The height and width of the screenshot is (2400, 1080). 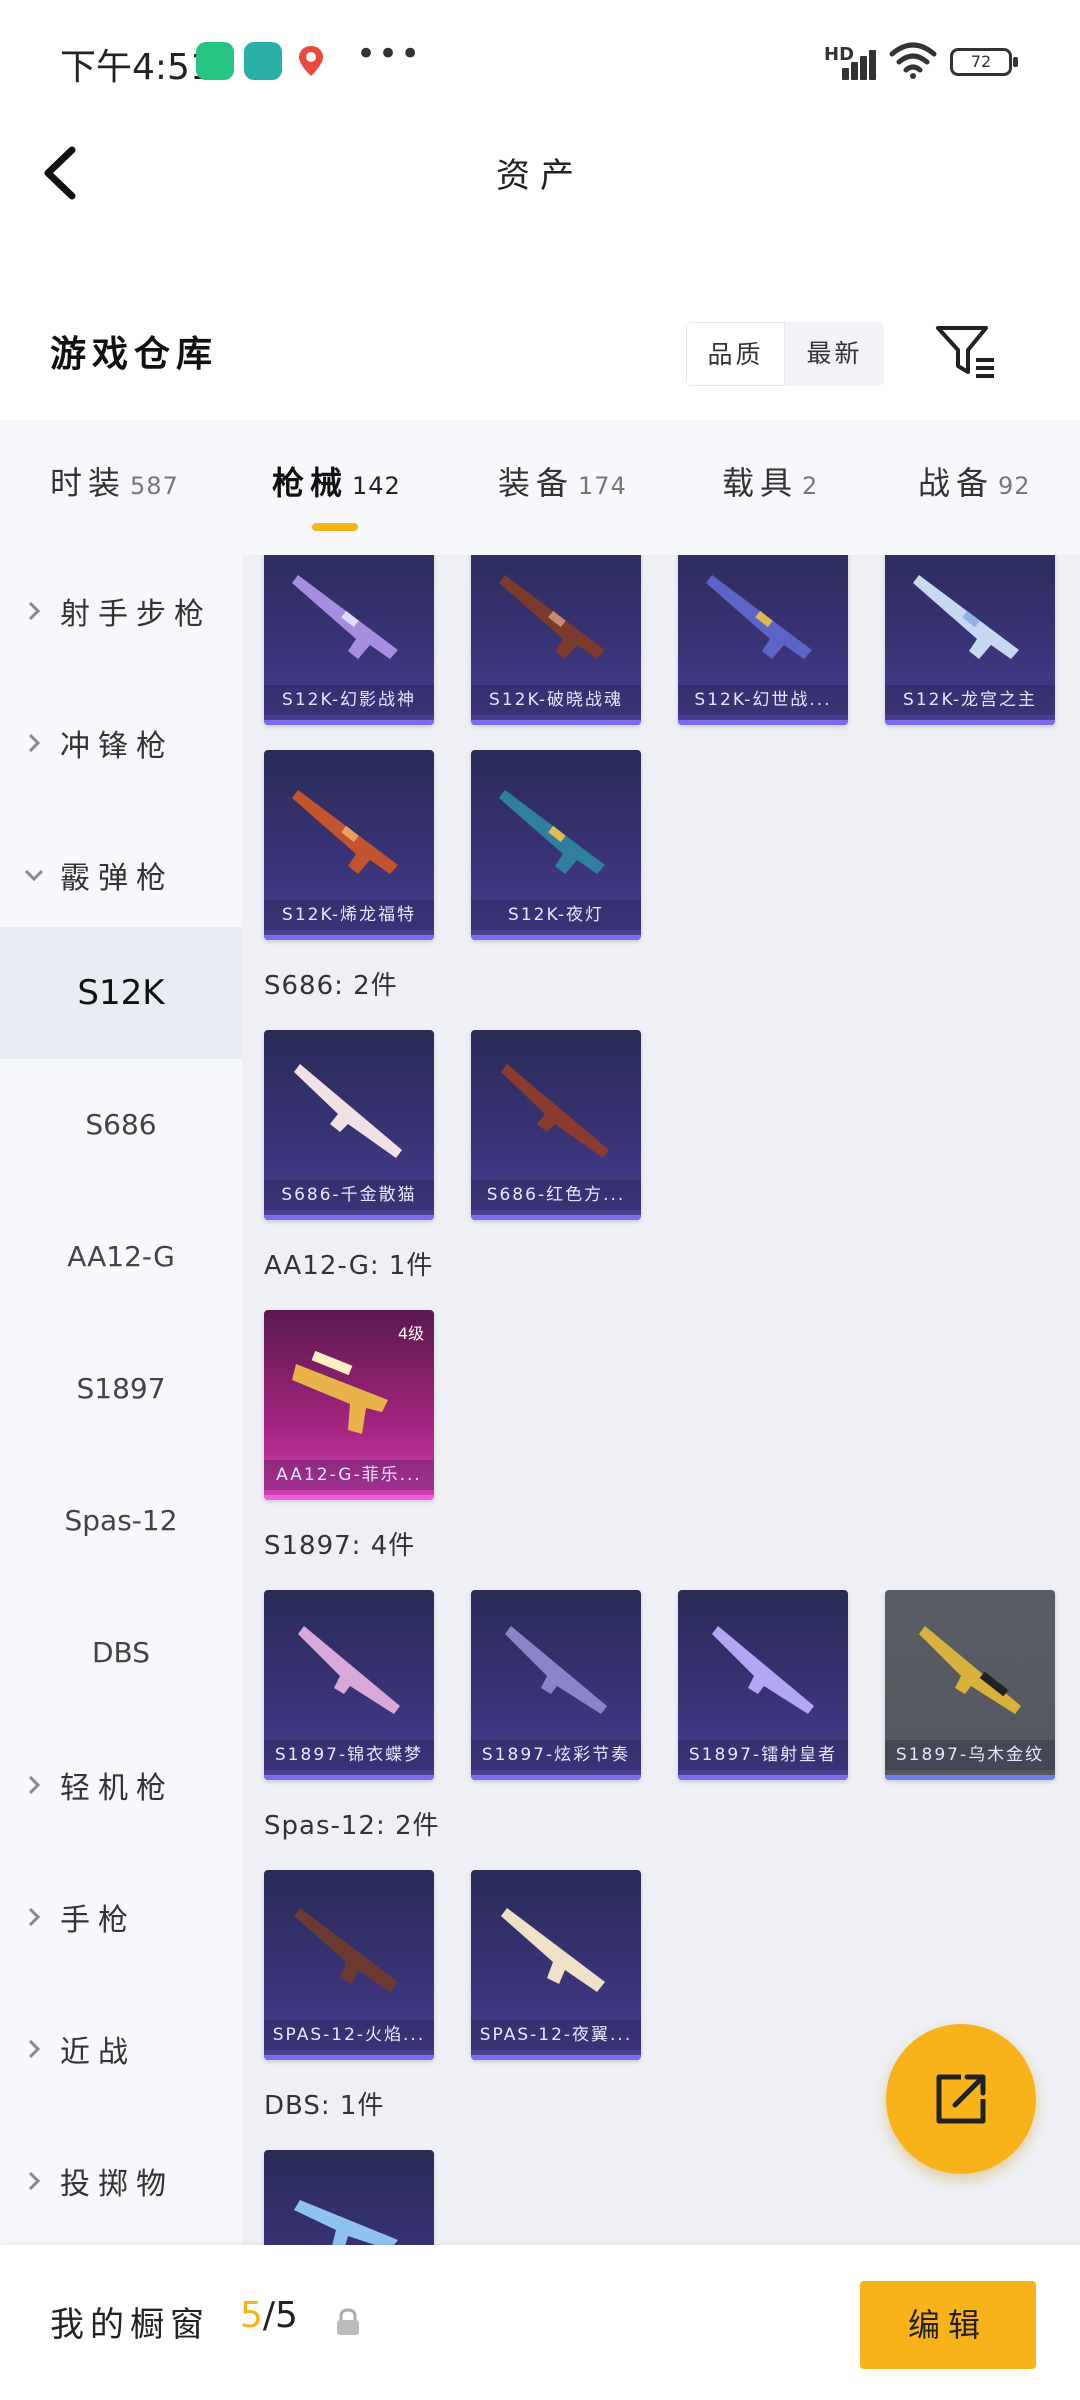 I want to click on sidebar-item-lmg: 轻机枪, so click(x=121, y=1785).